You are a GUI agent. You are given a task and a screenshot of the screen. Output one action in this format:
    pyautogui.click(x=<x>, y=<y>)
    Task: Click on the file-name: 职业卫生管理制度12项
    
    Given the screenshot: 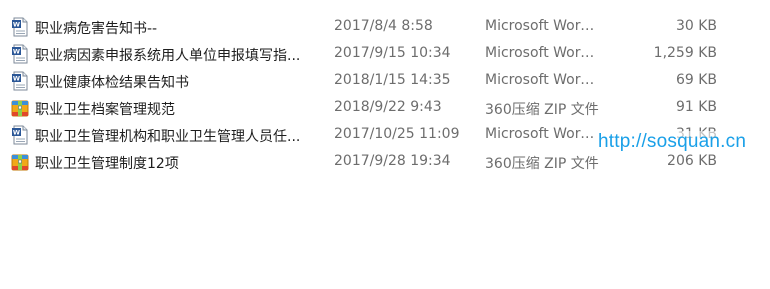 What is the action you would take?
    pyautogui.click(x=107, y=164)
    